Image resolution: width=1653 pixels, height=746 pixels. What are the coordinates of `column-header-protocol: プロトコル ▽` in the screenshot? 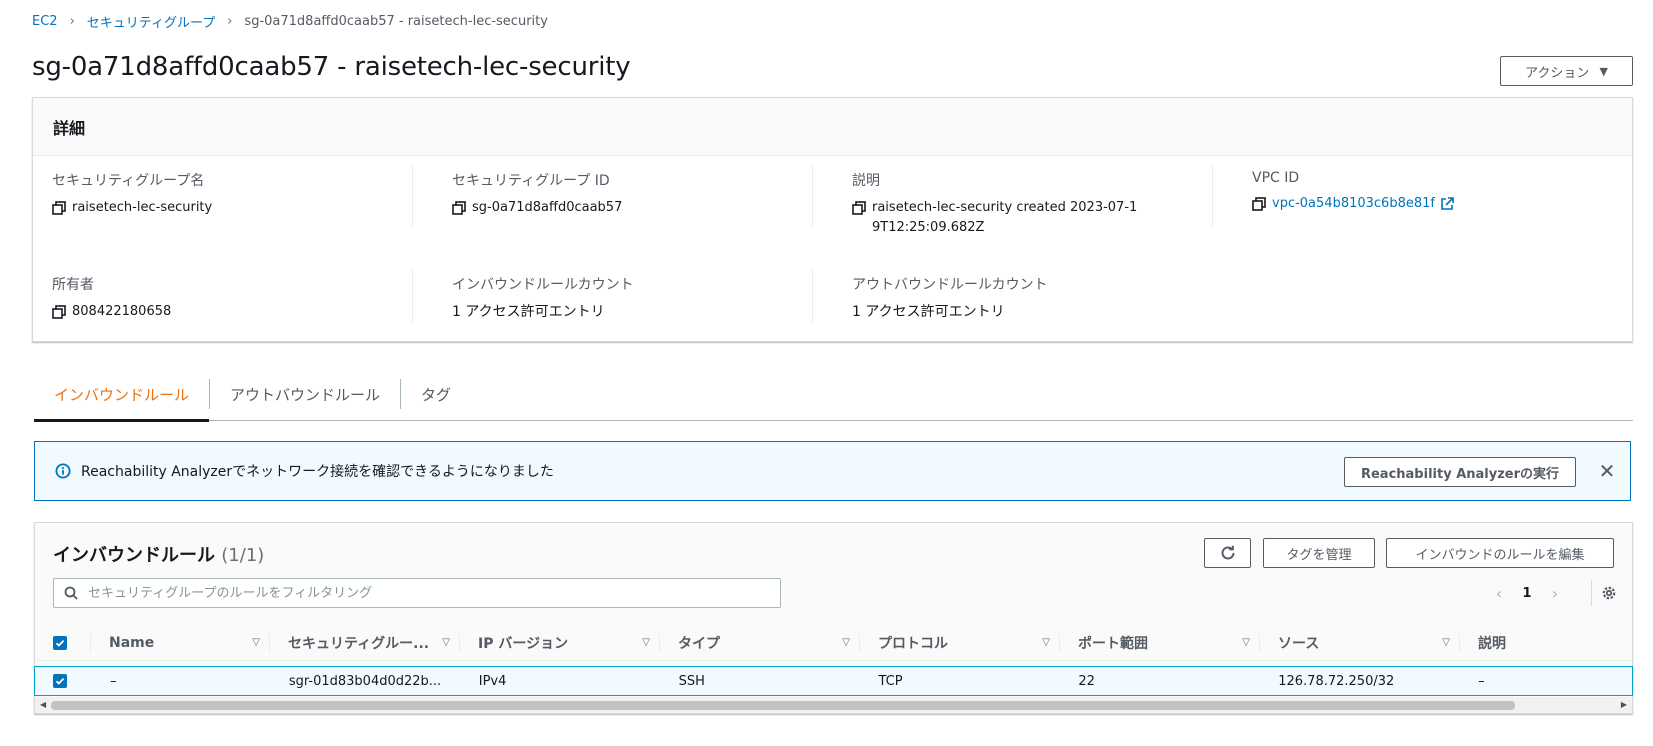 It's located at (960, 643).